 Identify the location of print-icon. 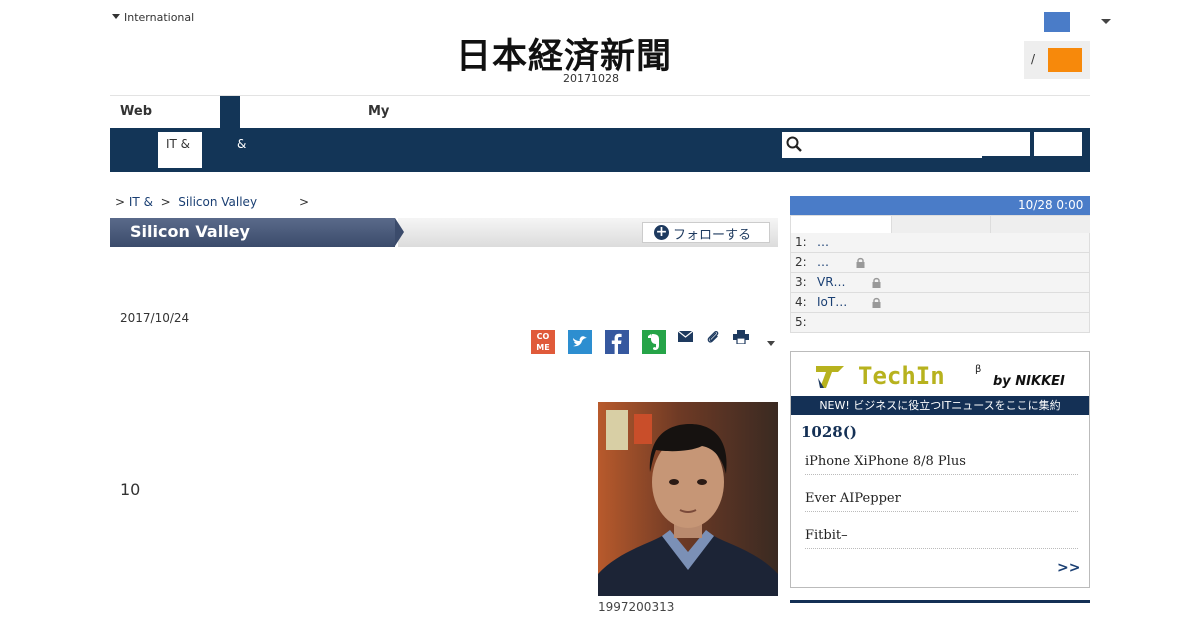
(741, 337).